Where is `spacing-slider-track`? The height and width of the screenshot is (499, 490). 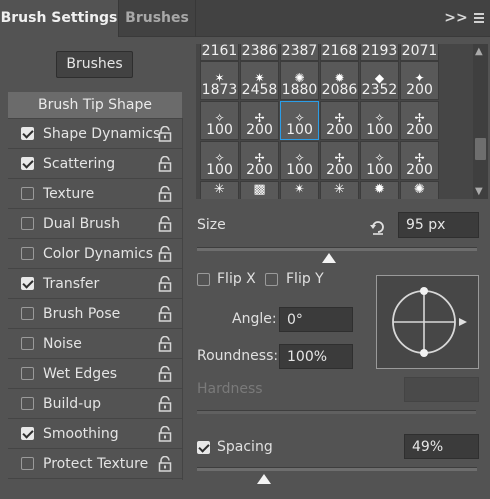
spacing-slider-track is located at coordinates (337, 469).